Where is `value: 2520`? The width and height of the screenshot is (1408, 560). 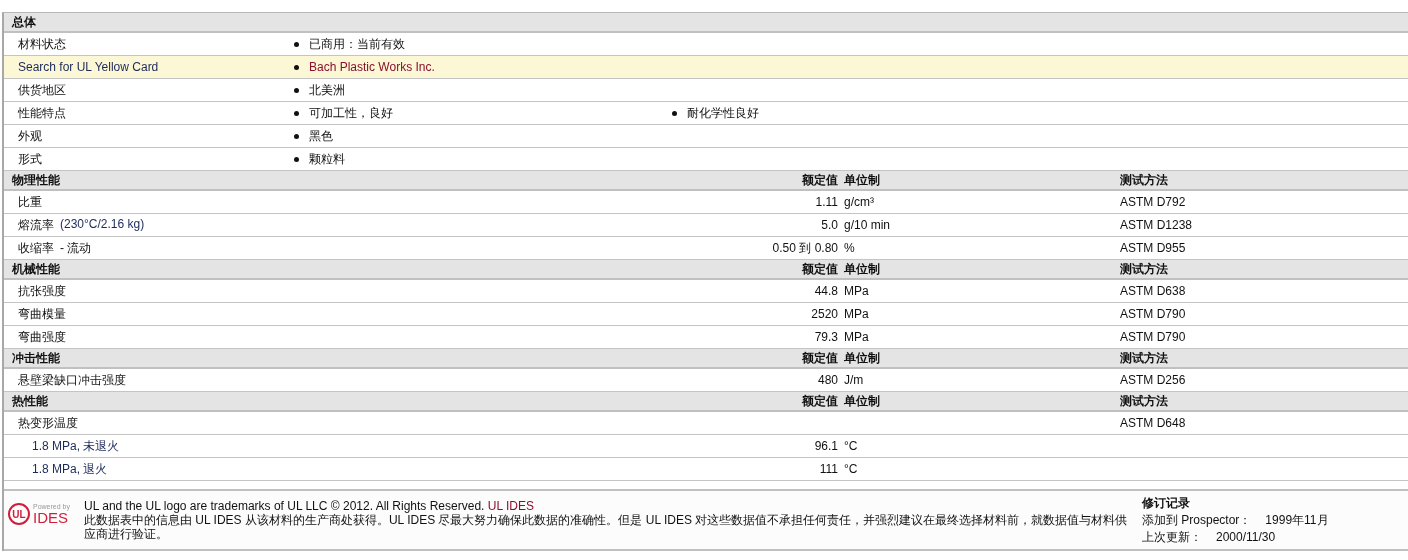 value: 2520 is located at coordinates (824, 314).